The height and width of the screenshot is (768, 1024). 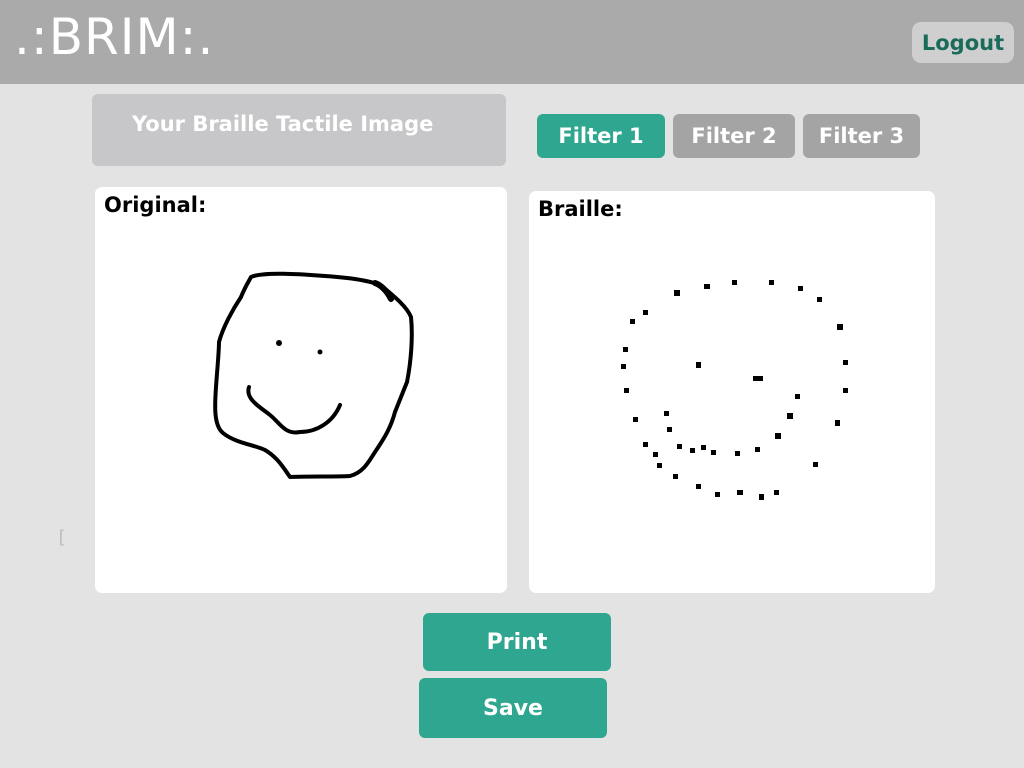 I want to click on filter-2-button: Filter 2, so click(x=734, y=136).